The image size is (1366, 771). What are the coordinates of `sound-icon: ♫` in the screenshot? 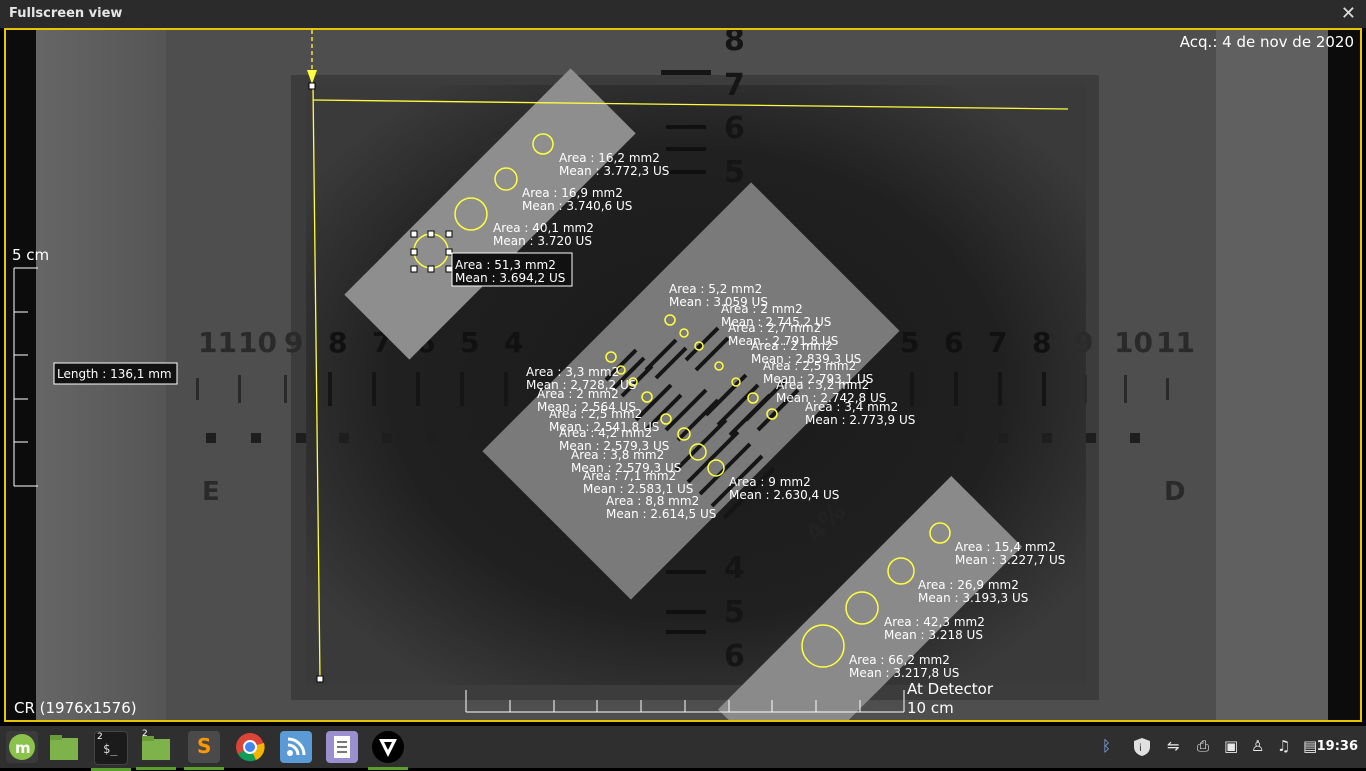 It's located at (1283, 746).